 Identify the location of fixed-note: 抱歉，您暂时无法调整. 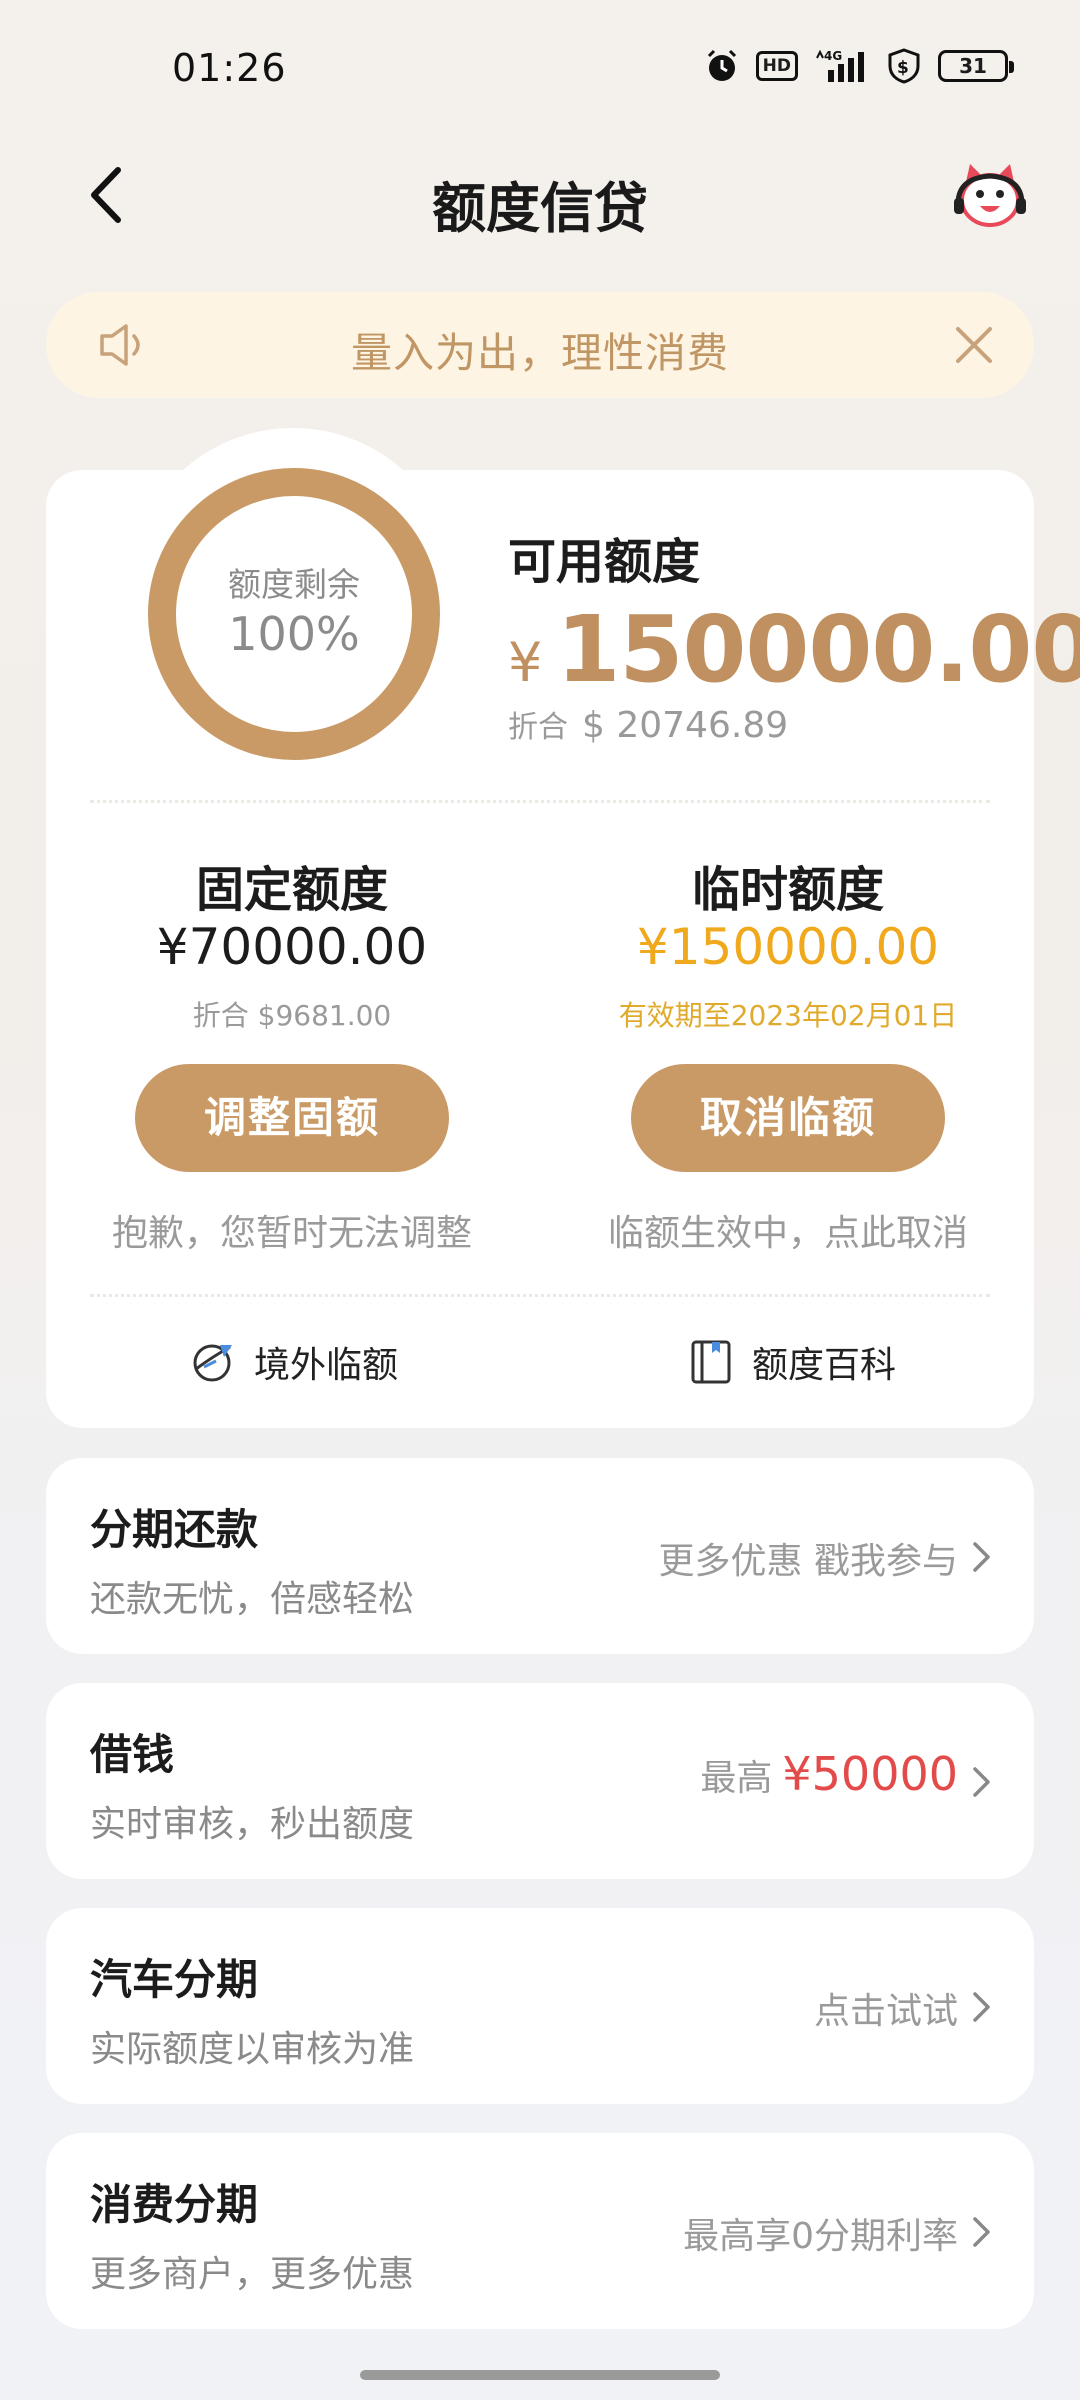
(291, 1233).